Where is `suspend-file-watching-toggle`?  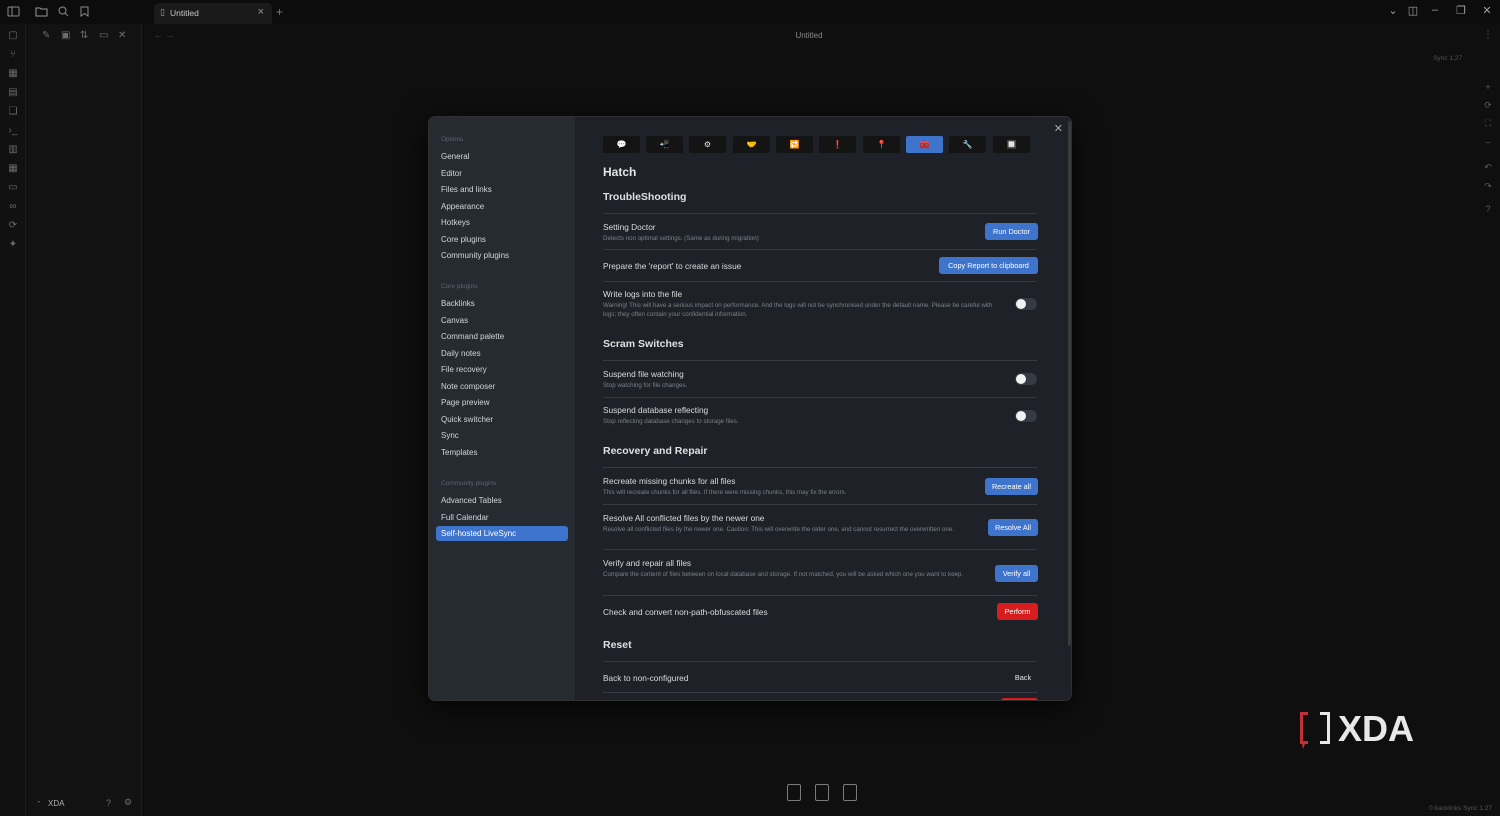 suspend-file-watching-toggle is located at coordinates (1026, 379).